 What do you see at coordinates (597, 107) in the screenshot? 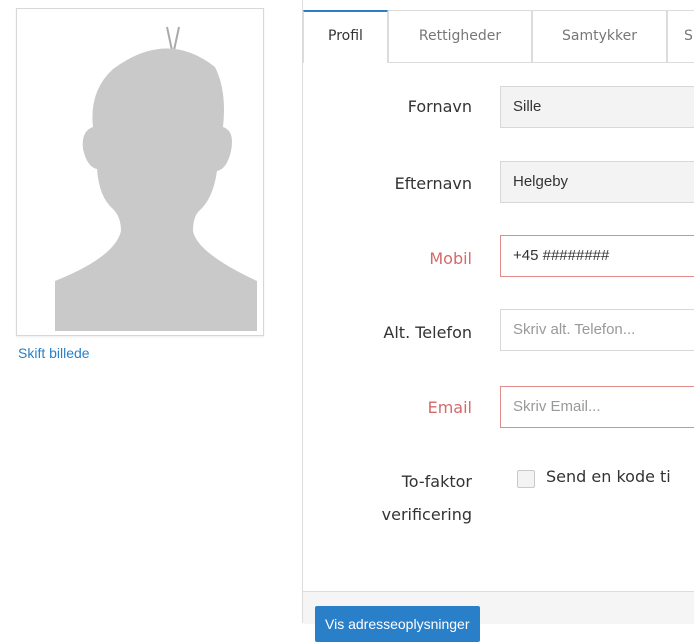
I see `first-name-field: Sille` at bounding box center [597, 107].